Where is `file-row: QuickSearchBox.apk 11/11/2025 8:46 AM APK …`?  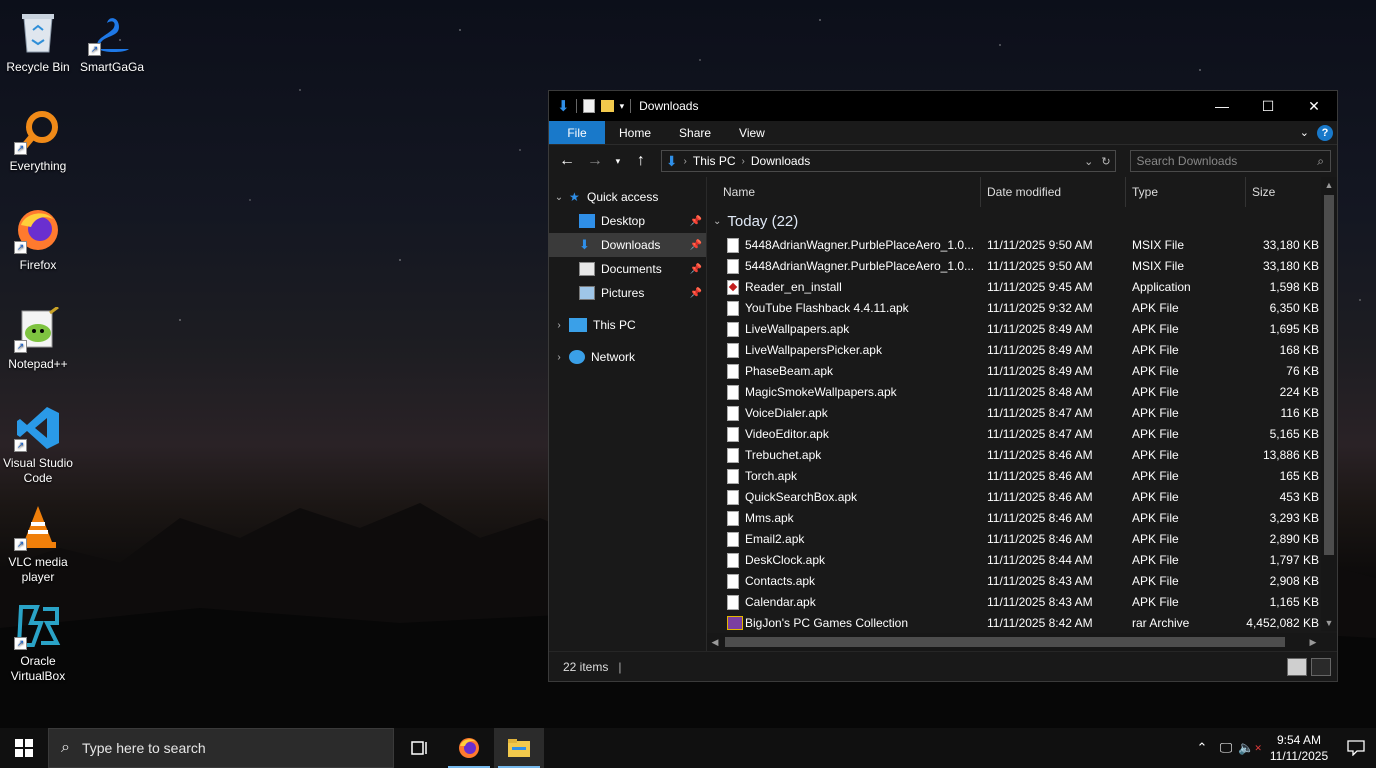
file-row: QuickSearchBox.apk 11/11/2025 8:46 AM APK … is located at coordinates (1022, 497).